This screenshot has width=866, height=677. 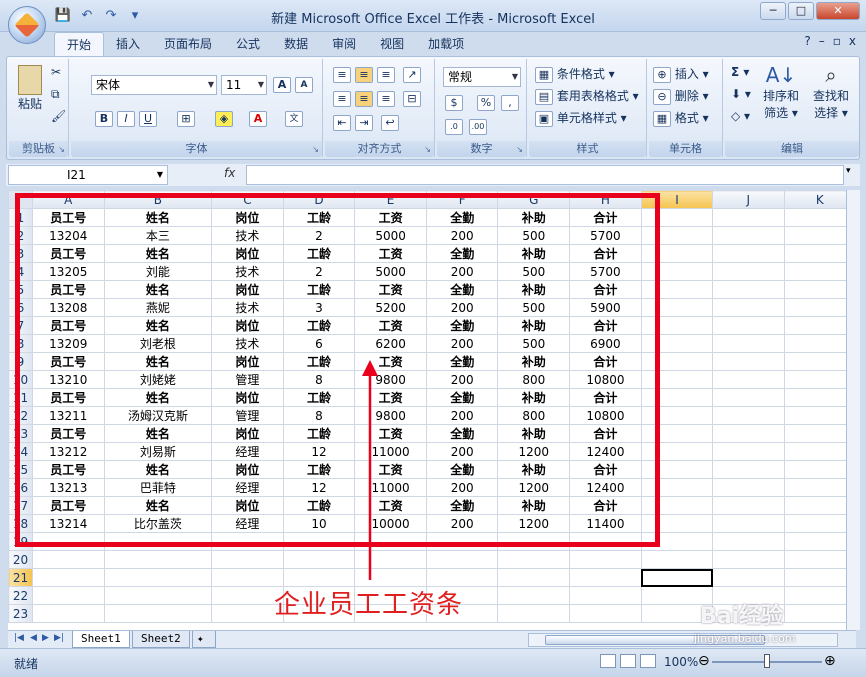 I want to click on align-bottom-icon: ≡, so click(x=386, y=75).